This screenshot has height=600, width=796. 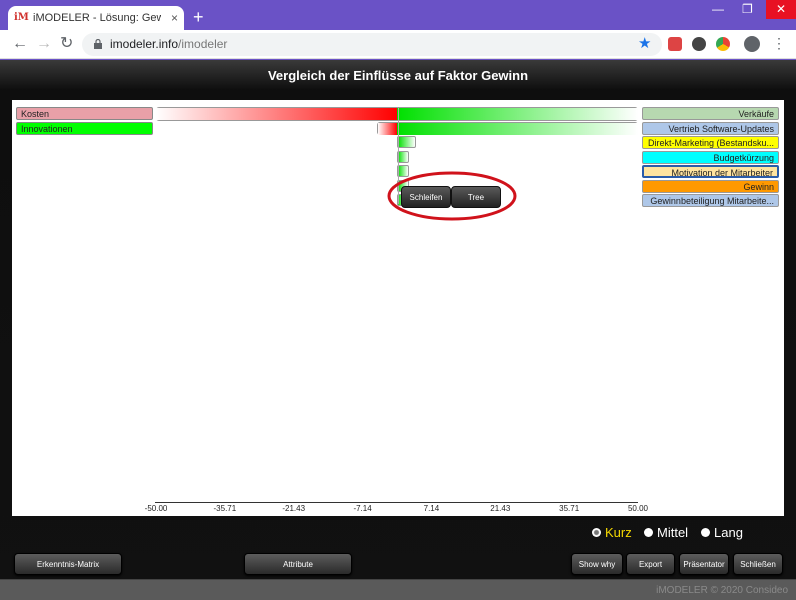 I want to click on export-button: Export, so click(x=650, y=564).